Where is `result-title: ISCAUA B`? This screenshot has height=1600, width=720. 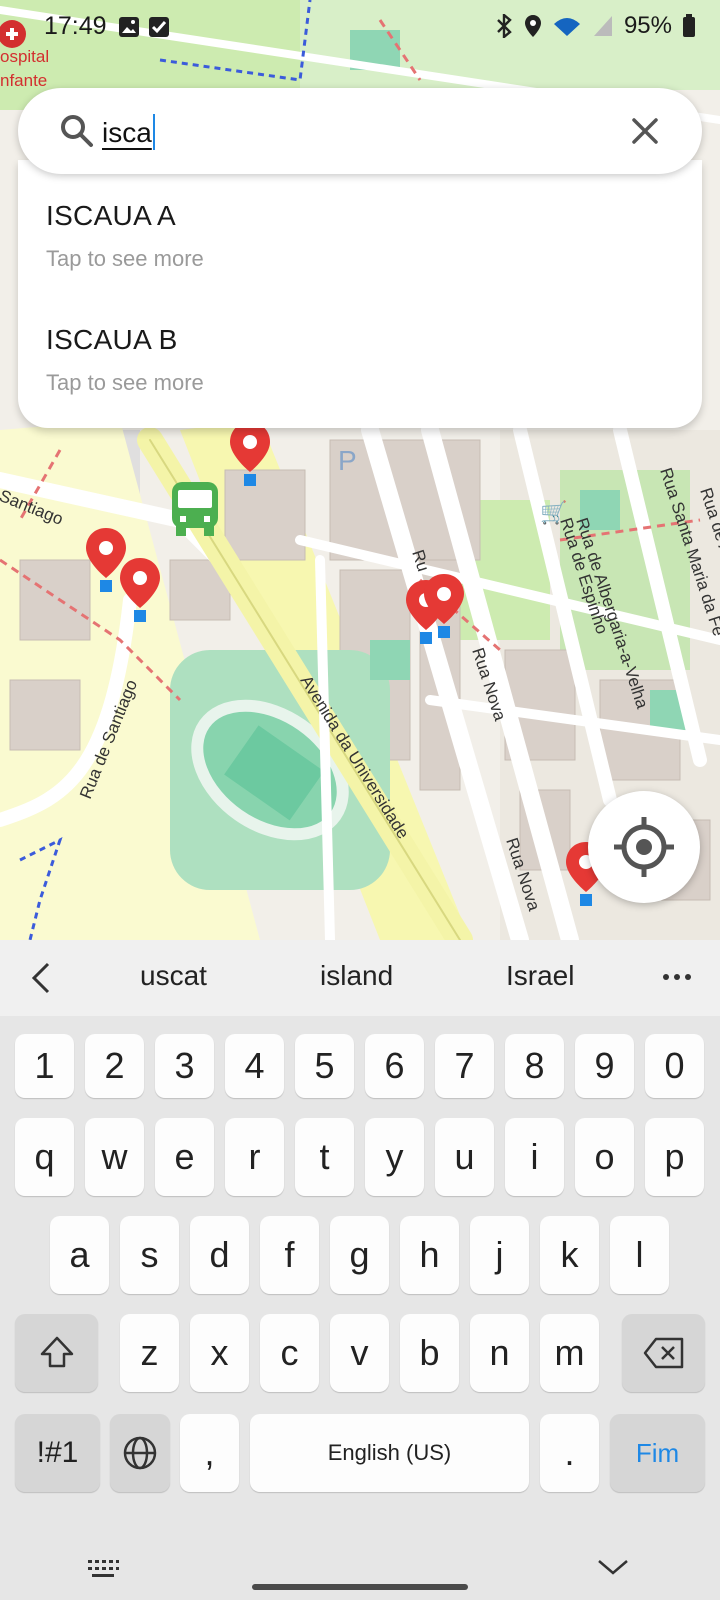
result-title: ISCAUA B is located at coordinates (112, 339).